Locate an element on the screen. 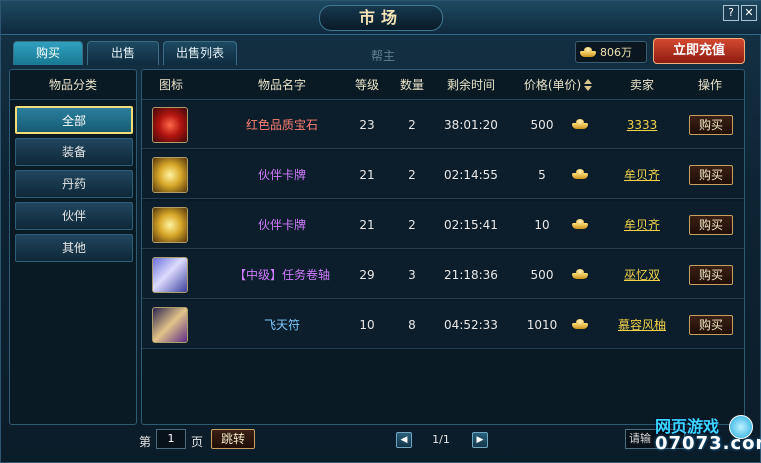 The width and height of the screenshot is (761, 463). table-row: 伙伴卡牌 21 2 02:14:55 5 牟贝齐 购买 is located at coordinates (443, 175).